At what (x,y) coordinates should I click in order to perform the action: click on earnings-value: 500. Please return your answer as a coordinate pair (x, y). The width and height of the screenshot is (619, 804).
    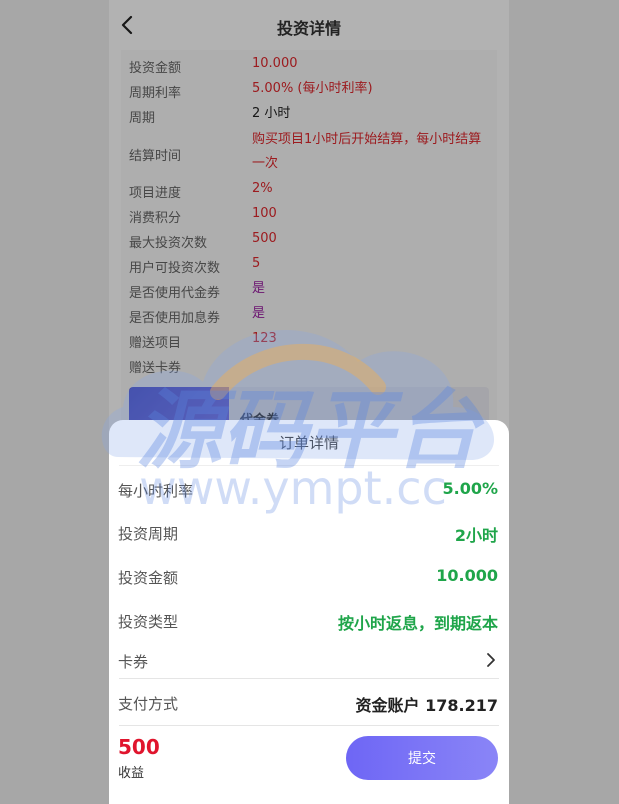
    Looking at the image, I should click on (139, 747).